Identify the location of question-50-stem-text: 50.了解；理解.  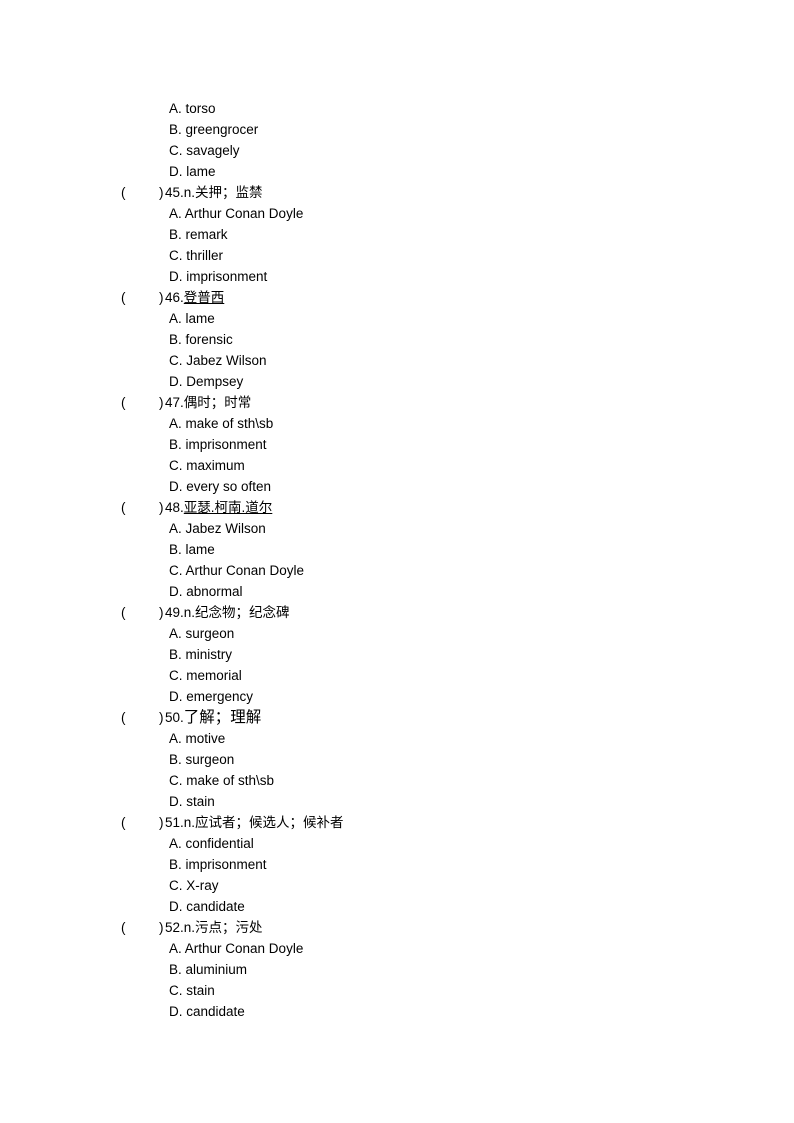
(213, 717).